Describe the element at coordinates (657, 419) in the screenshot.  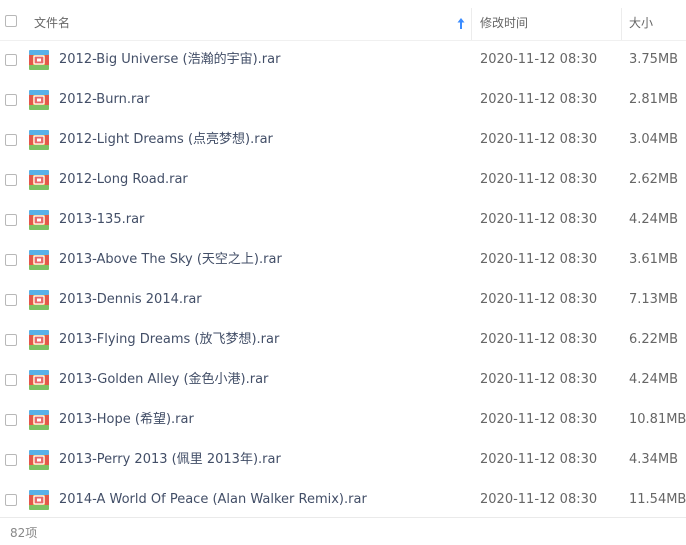
I see `file-size: 10.81MB` at that location.